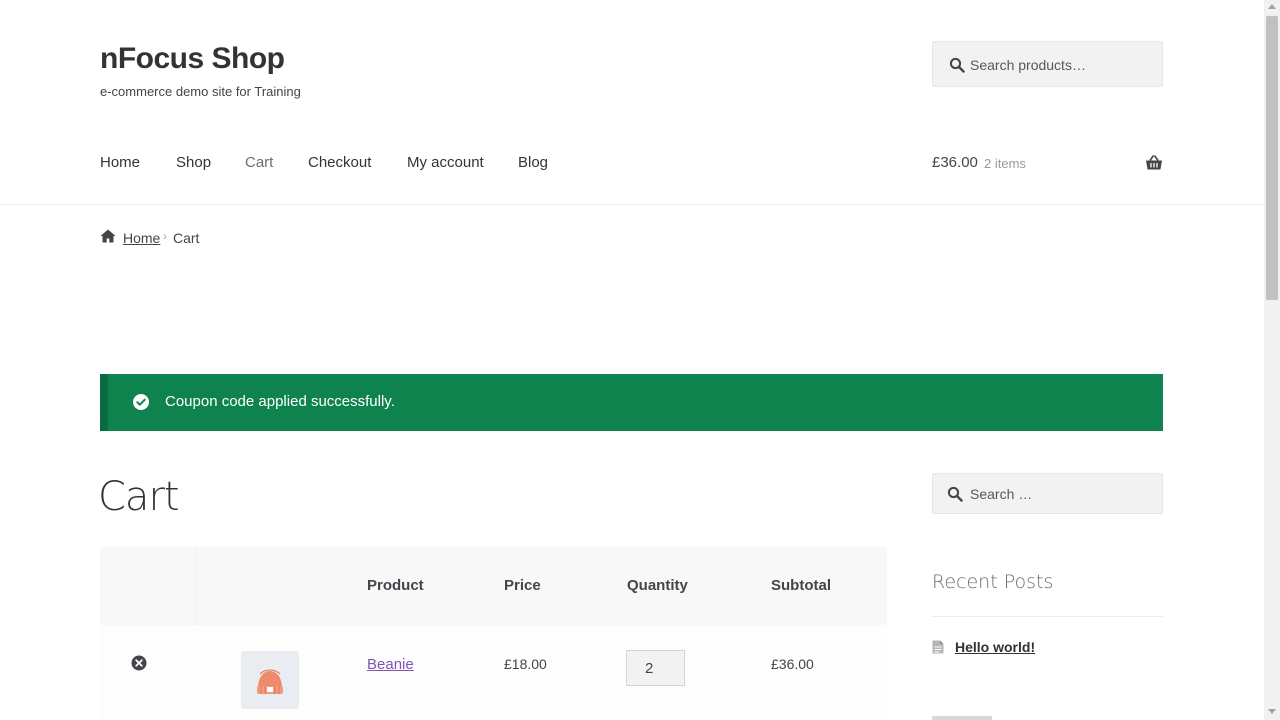 Image resolution: width=1280 pixels, height=720 pixels. I want to click on product-link: Beanie, so click(390, 664).